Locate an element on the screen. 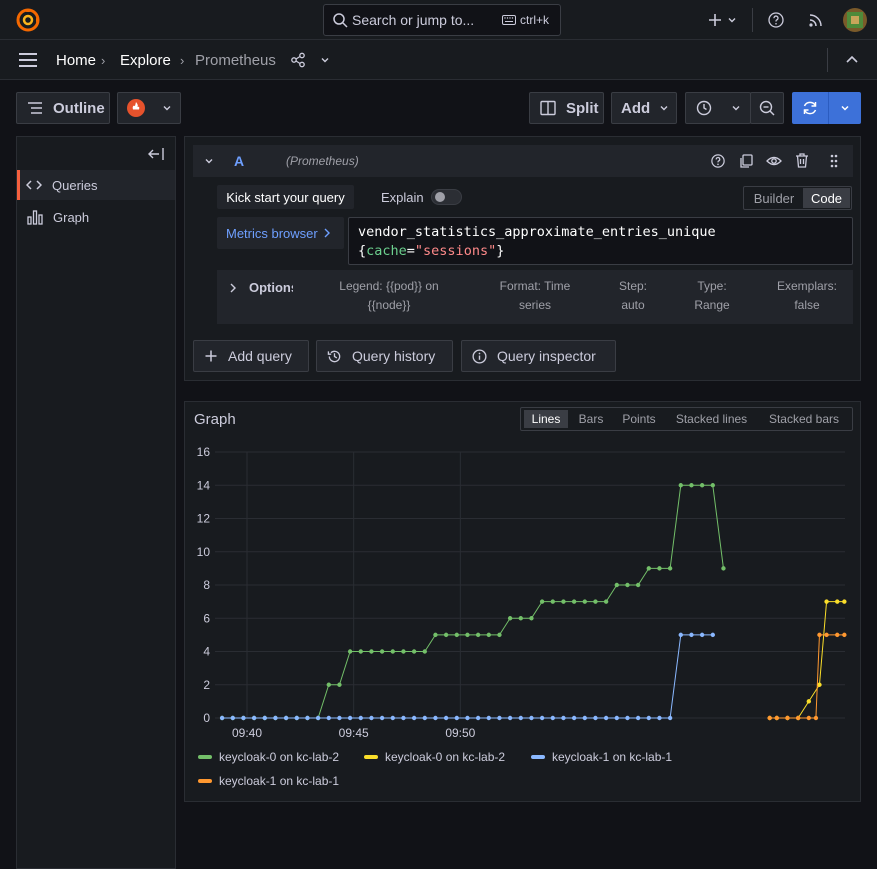 The width and height of the screenshot is (877, 869). brace-open: { is located at coordinates (362, 251).